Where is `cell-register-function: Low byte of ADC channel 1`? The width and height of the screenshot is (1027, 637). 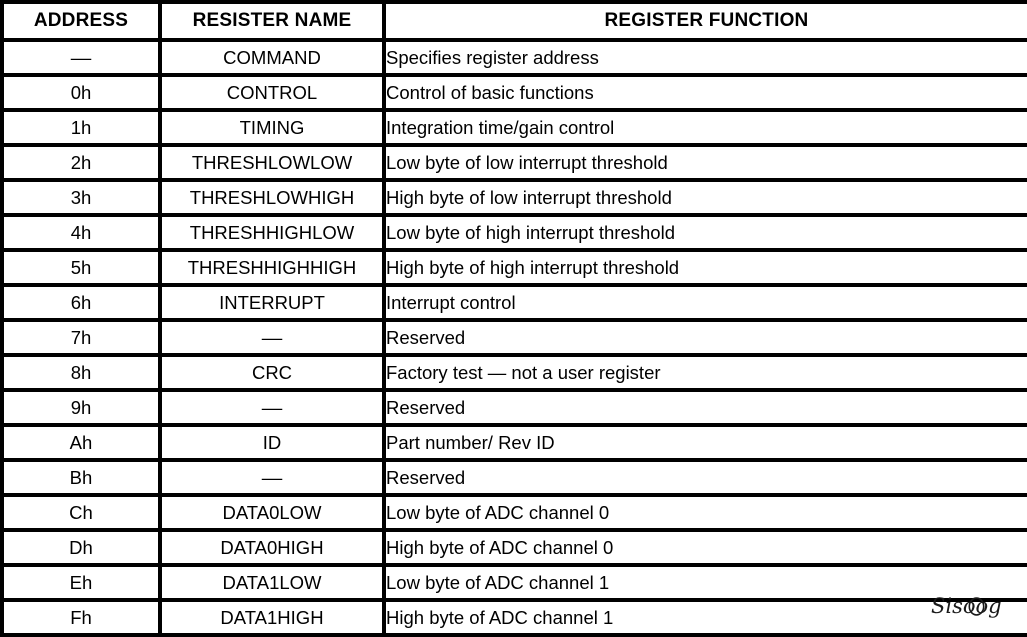
cell-register-function: Low byte of ADC channel 1 is located at coordinates (704, 582).